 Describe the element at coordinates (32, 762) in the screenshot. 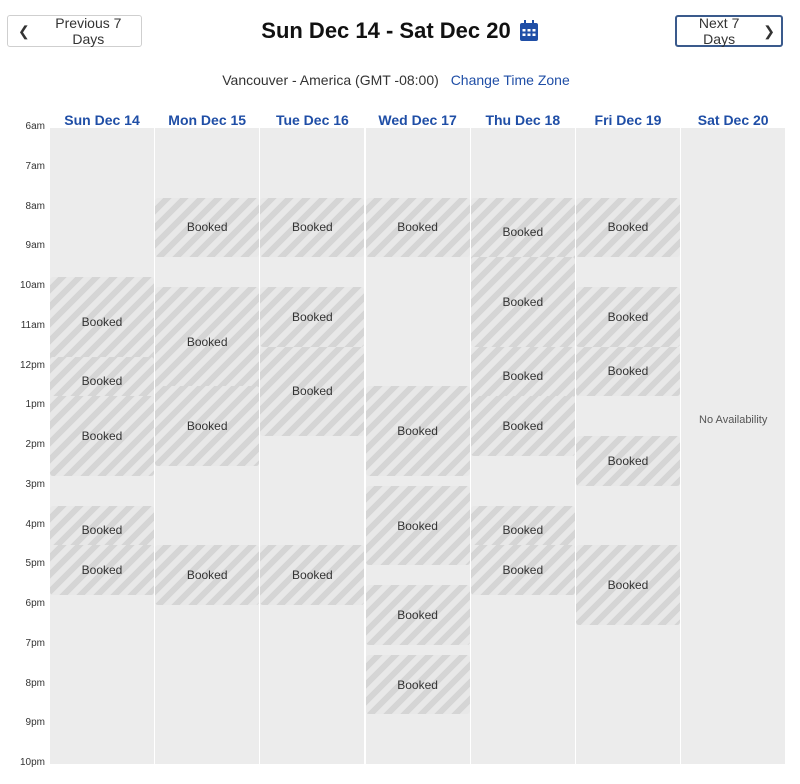

I see `hour-label: 10pm` at that location.